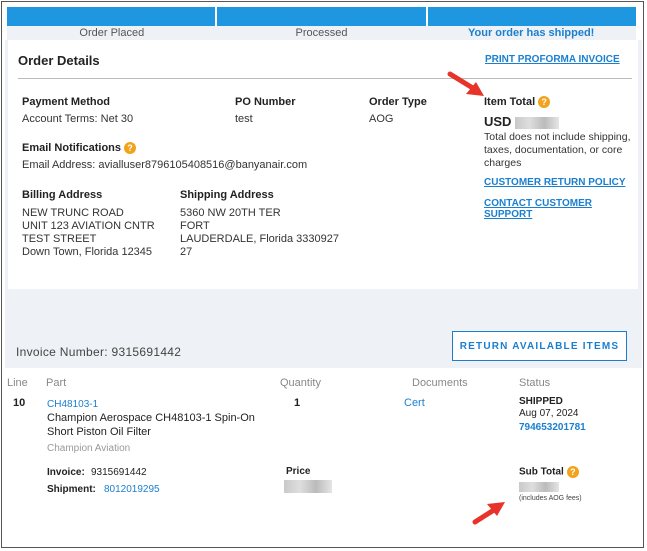 The width and height of the screenshot is (647, 551). What do you see at coordinates (531, 33) in the screenshot?
I see `progress-label-shipped: Your order has shipped!` at bounding box center [531, 33].